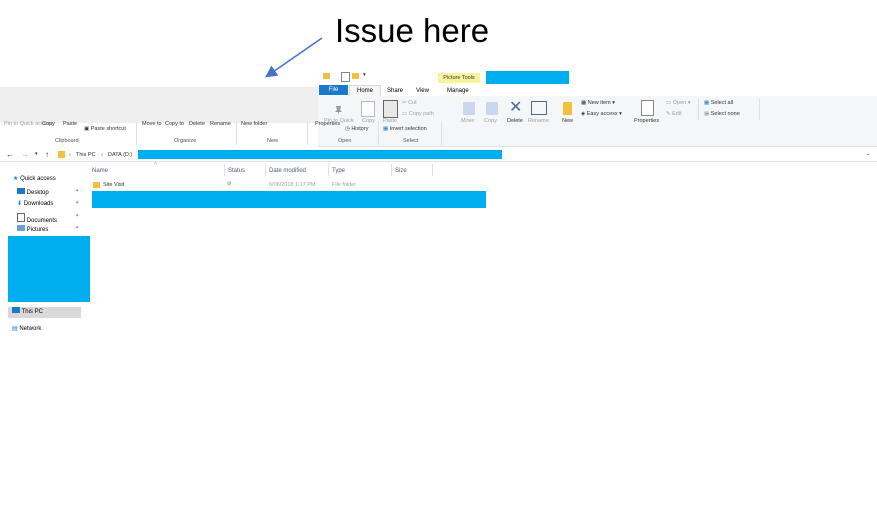 The height and width of the screenshot is (507, 877). Describe the element at coordinates (421, 114) in the screenshot. I see `copy-path-label: Copy path` at that location.